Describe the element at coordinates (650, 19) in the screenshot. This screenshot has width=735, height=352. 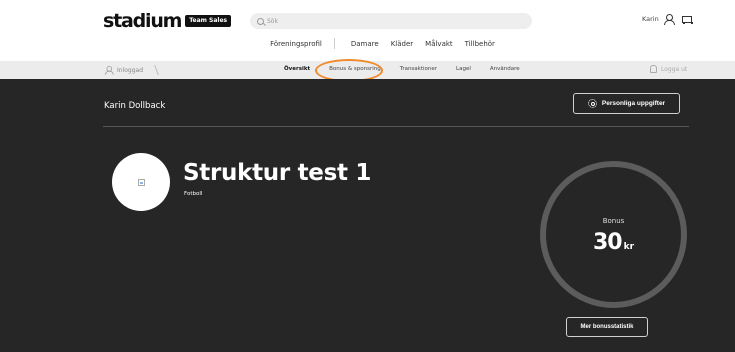
I see `user-name: Karin` at that location.